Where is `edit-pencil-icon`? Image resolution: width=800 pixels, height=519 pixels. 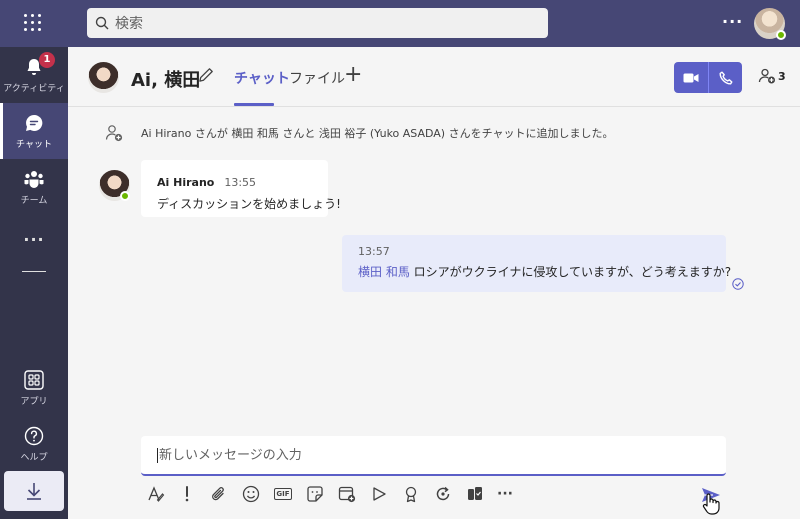
edit-pencil-icon is located at coordinates (206, 75).